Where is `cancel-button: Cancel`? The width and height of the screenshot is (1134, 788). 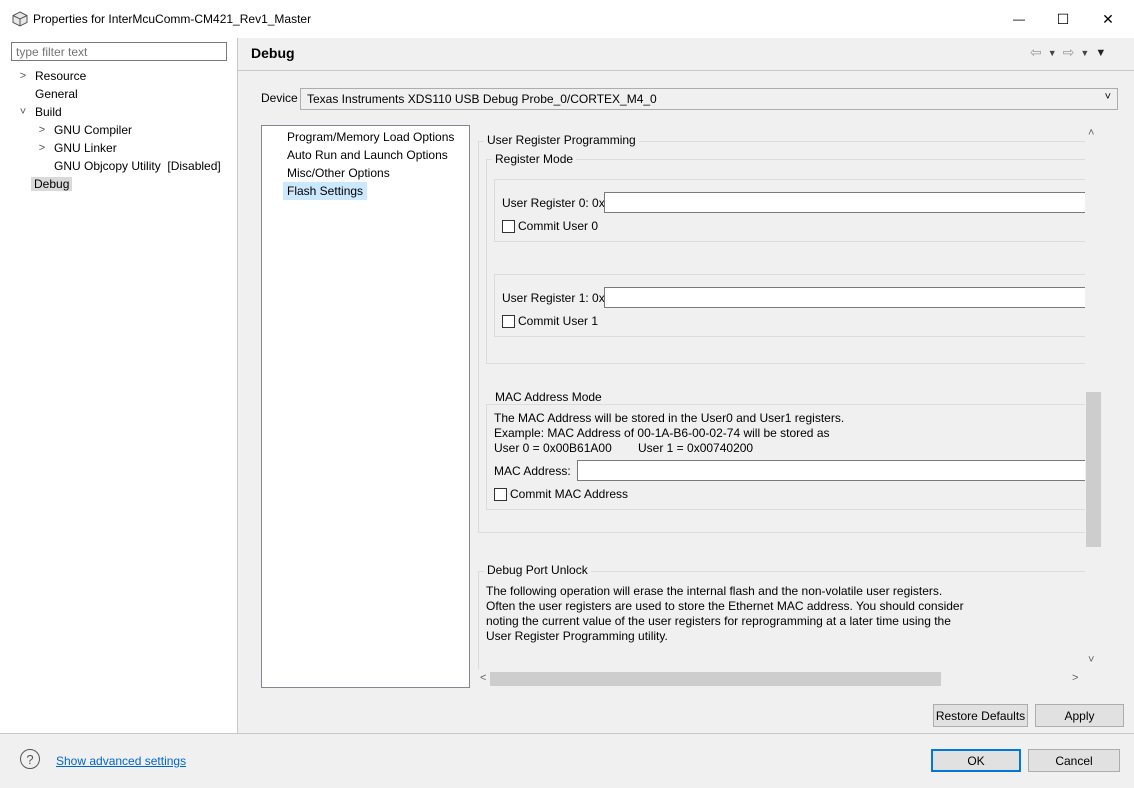 cancel-button: Cancel is located at coordinates (1074, 760).